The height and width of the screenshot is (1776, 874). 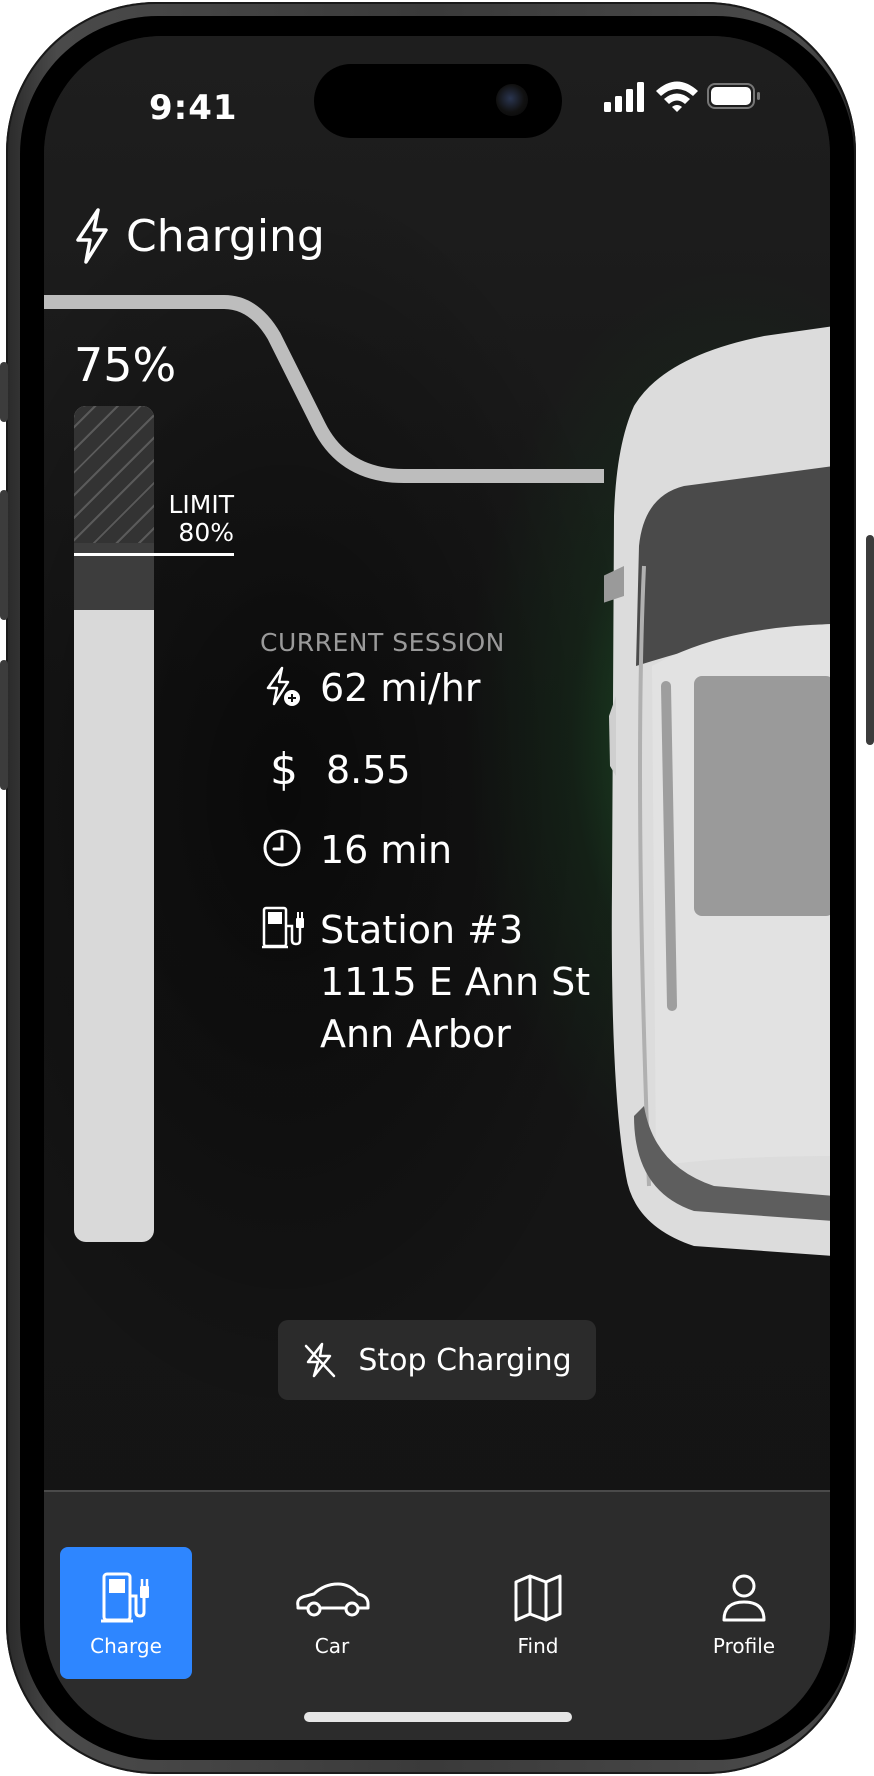 What do you see at coordinates (225, 236) in the screenshot?
I see `page-title: Charging` at bounding box center [225, 236].